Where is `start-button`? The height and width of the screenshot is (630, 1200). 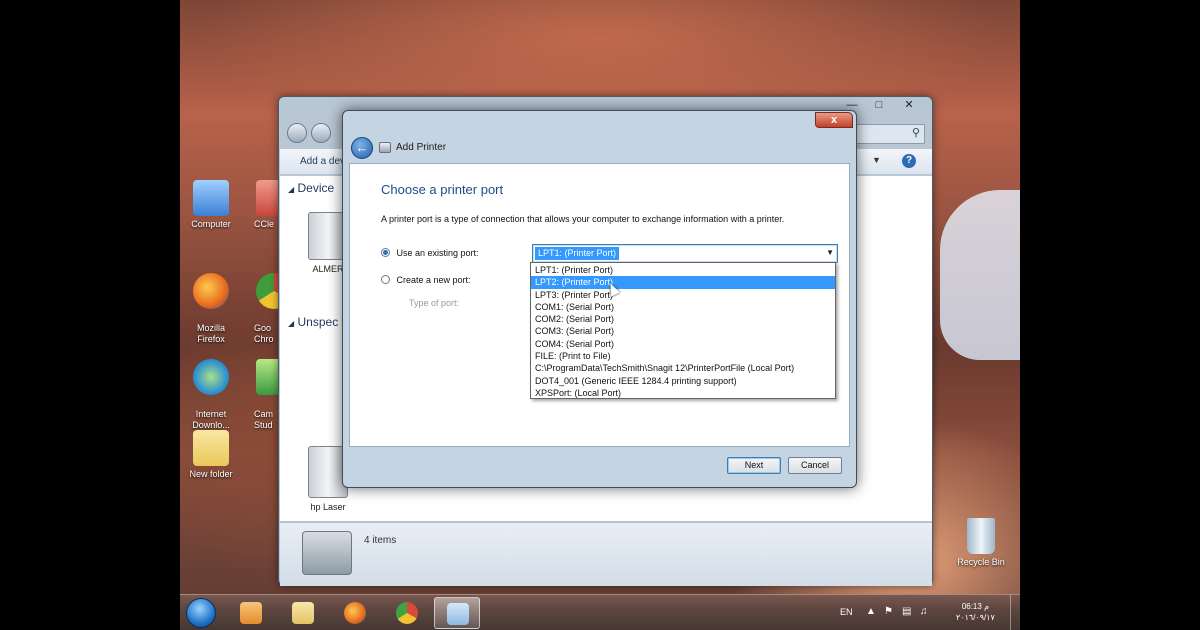 start-button is located at coordinates (201, 613).